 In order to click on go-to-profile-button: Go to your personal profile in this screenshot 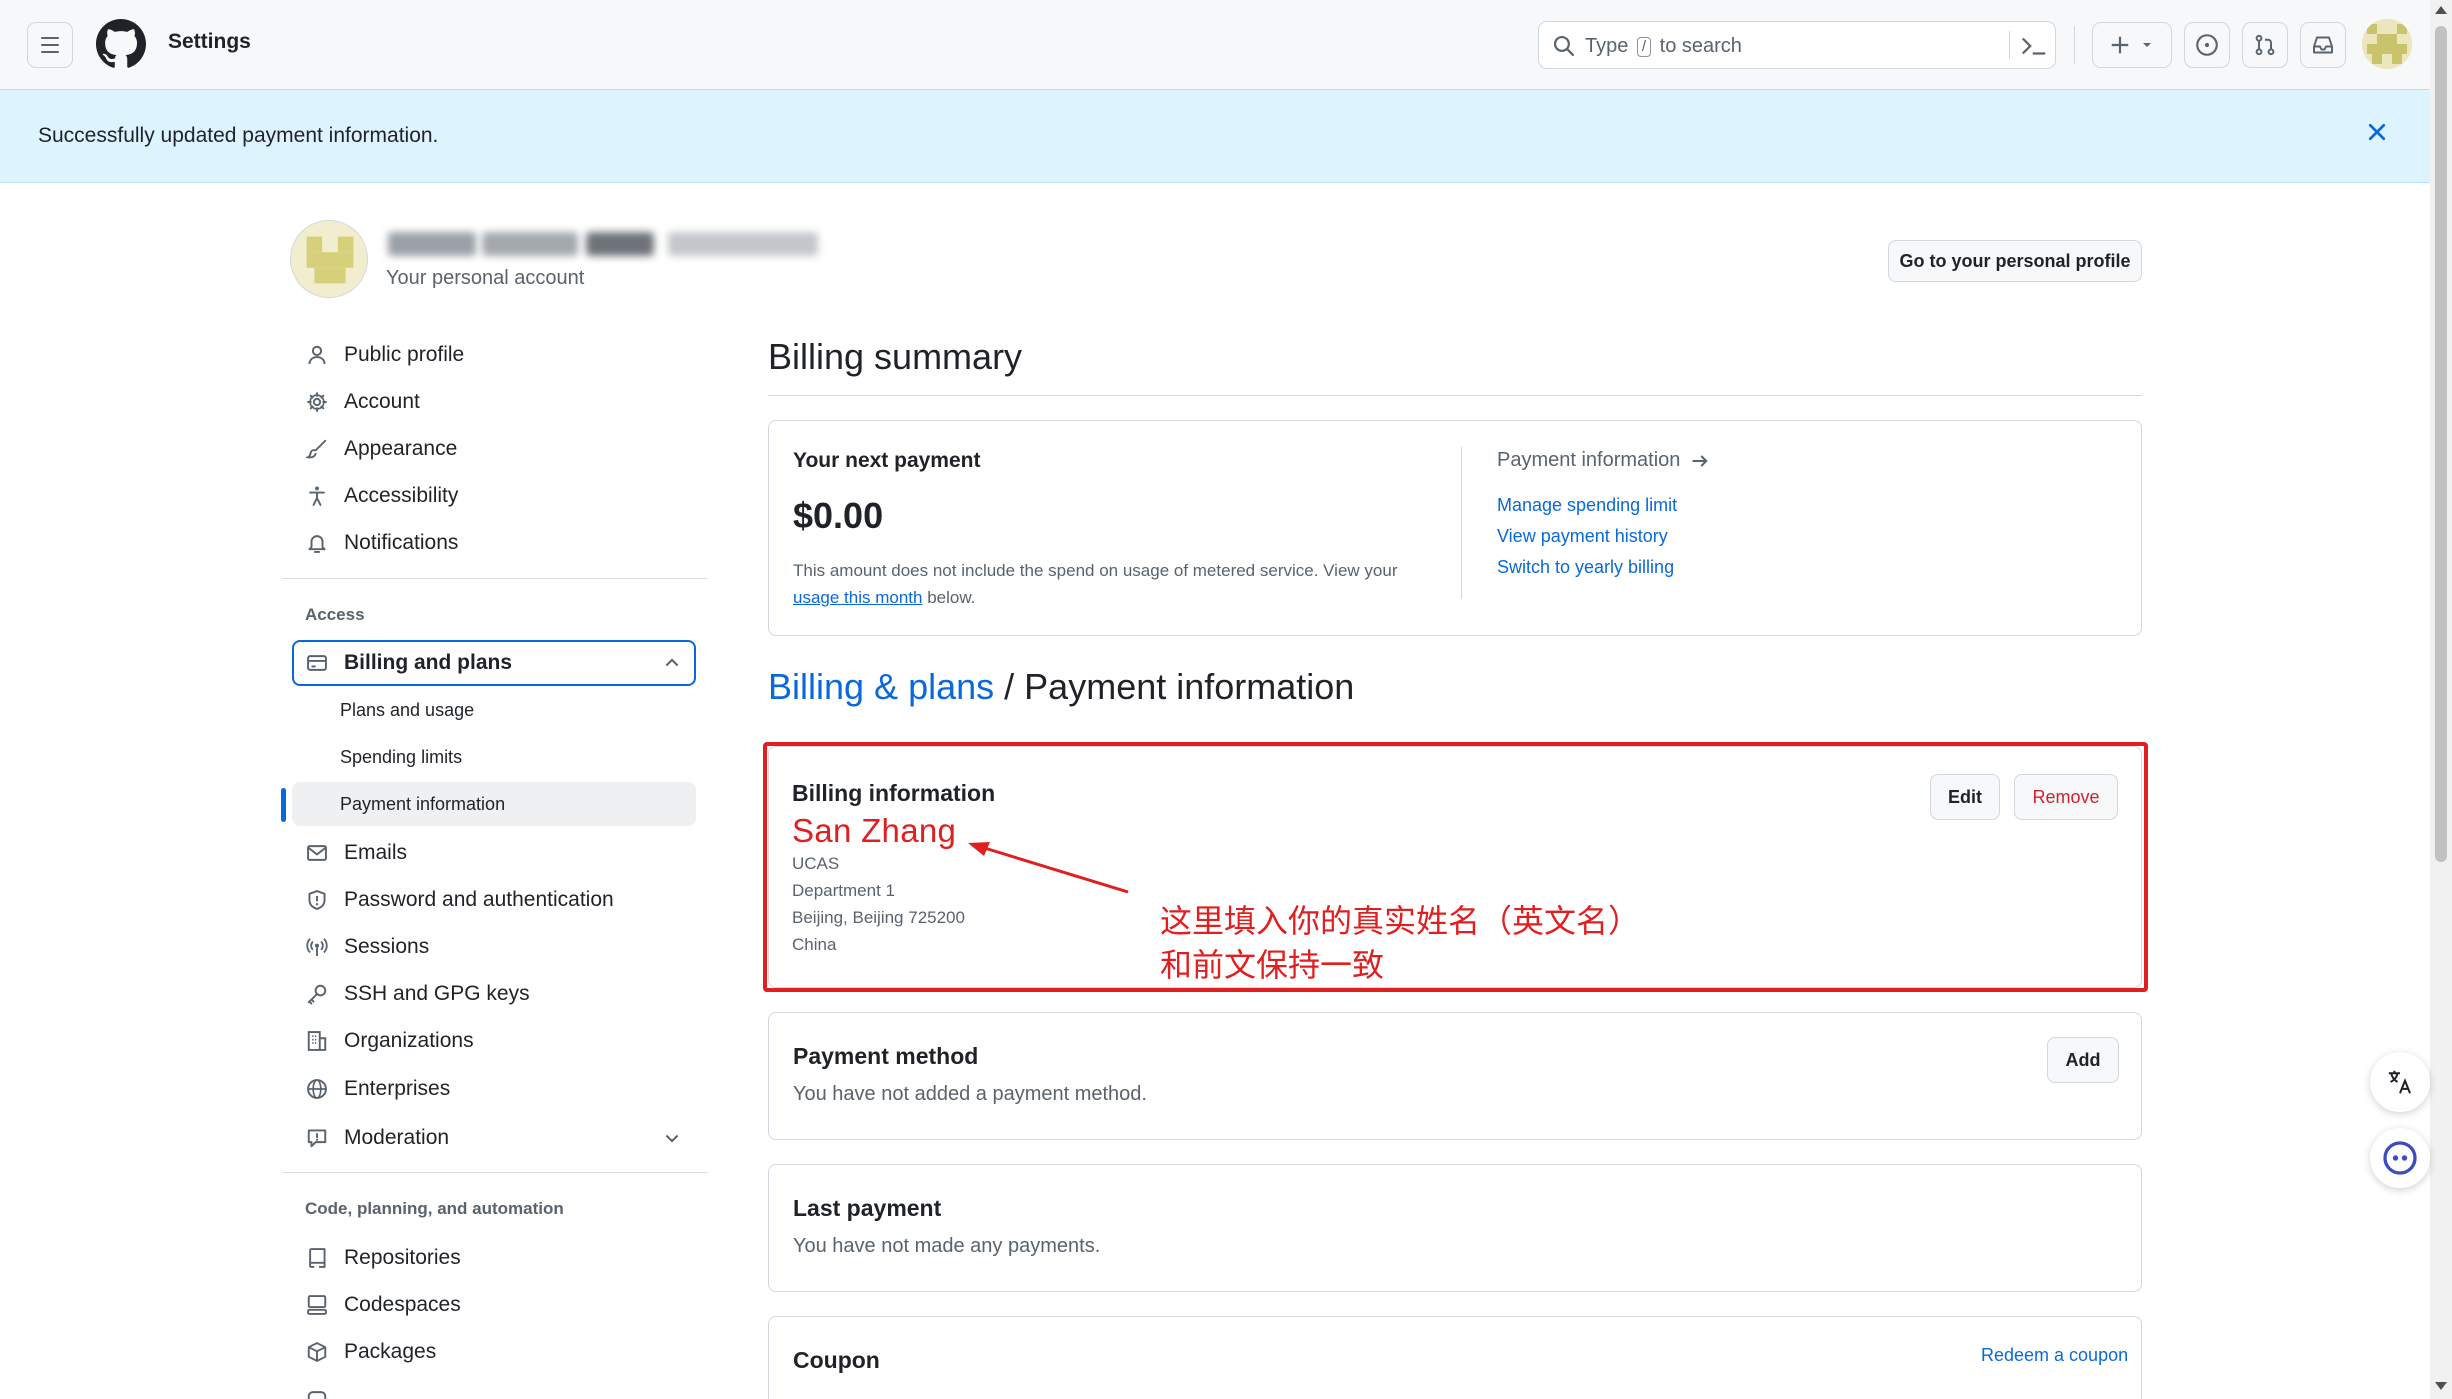, I will do `click(2015, 261)`.